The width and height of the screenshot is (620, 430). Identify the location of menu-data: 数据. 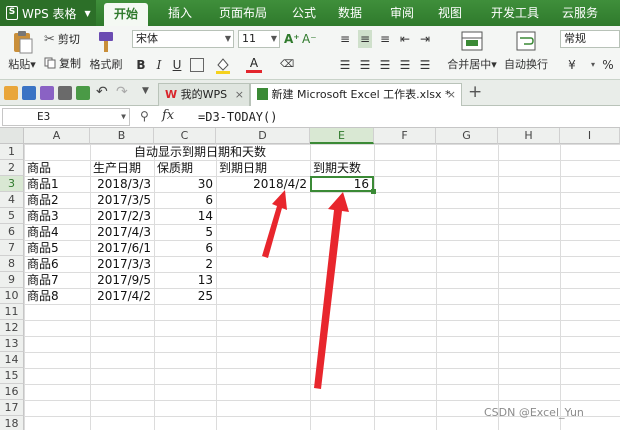
(350, 13).